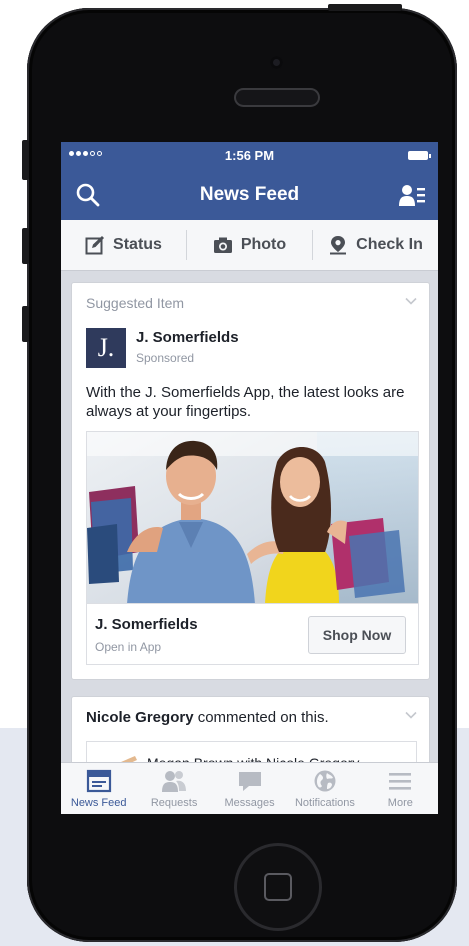  I want to click on tab-label: Messages, so click(249, 803).